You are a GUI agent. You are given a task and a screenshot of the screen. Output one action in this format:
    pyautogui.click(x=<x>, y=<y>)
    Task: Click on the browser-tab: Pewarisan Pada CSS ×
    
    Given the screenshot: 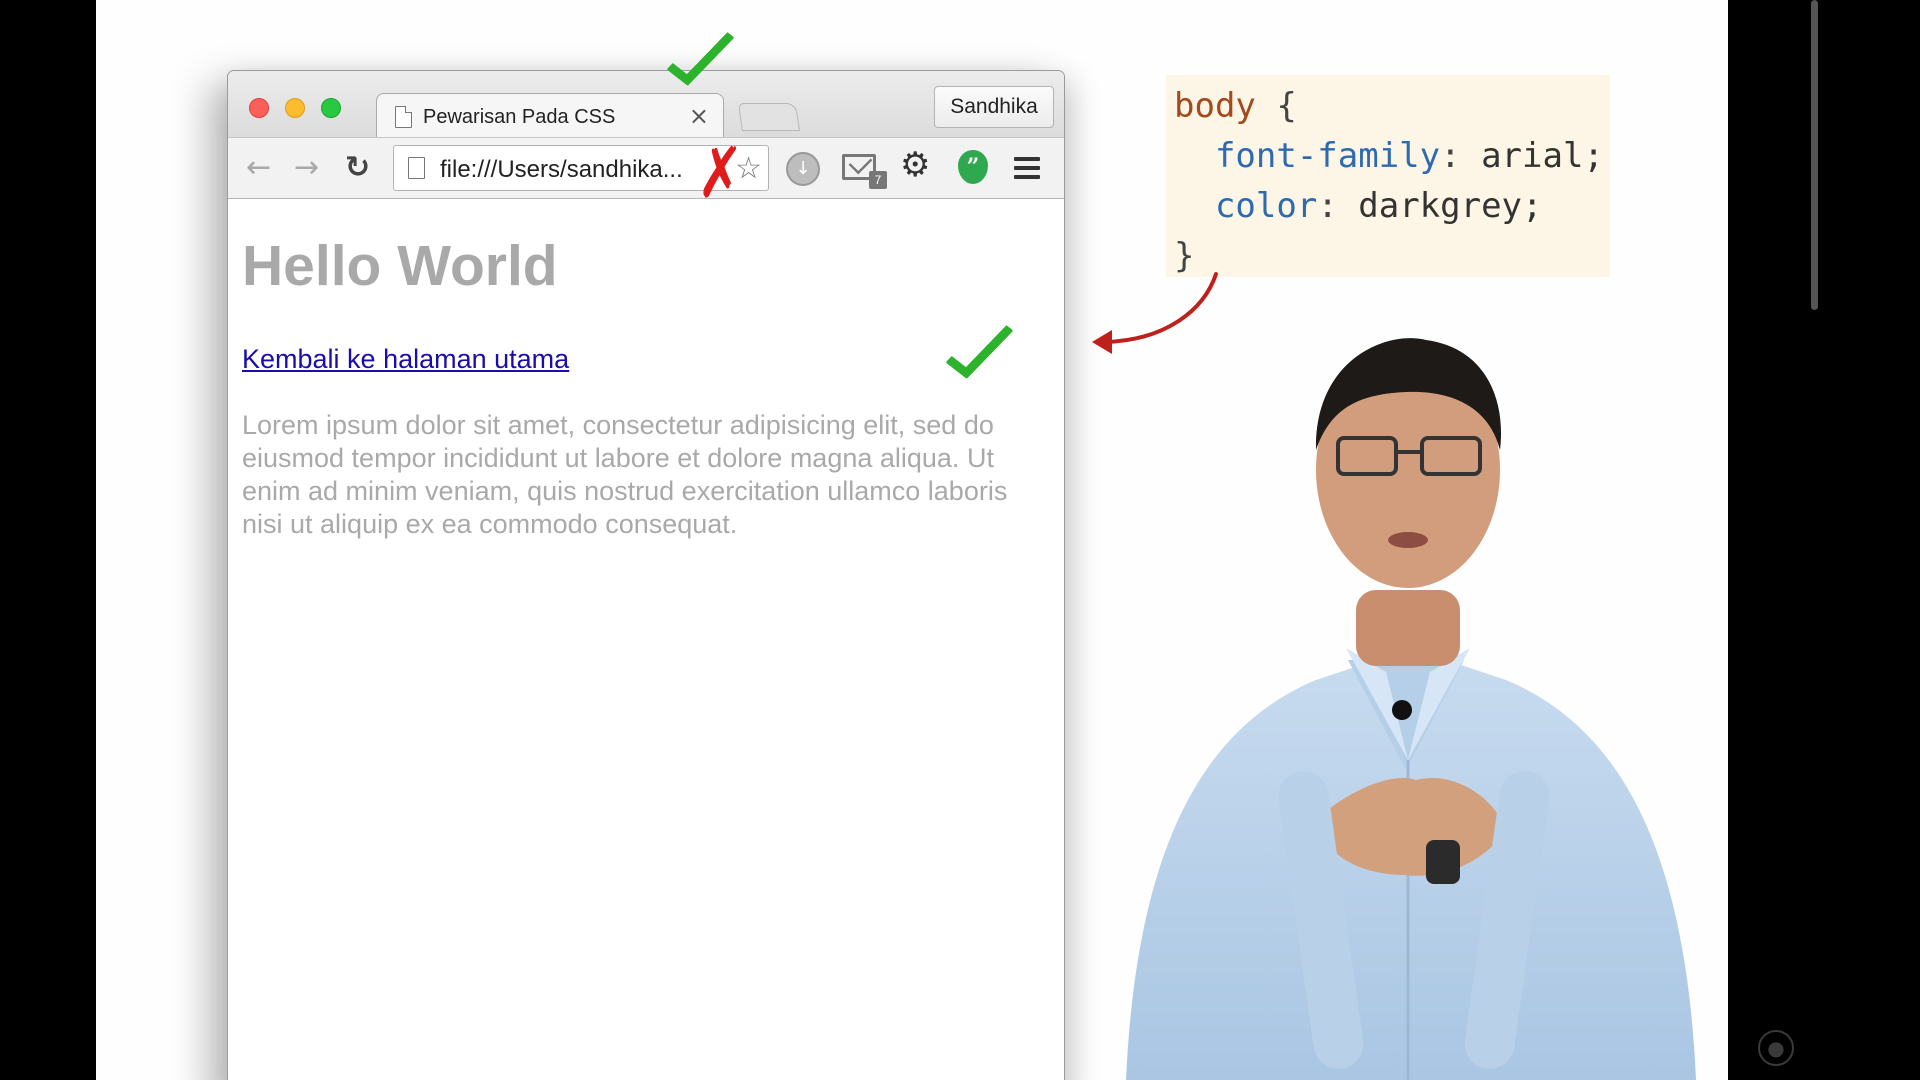 What is the action you would take?
    pyautogui.click(x=550, y=116)
    